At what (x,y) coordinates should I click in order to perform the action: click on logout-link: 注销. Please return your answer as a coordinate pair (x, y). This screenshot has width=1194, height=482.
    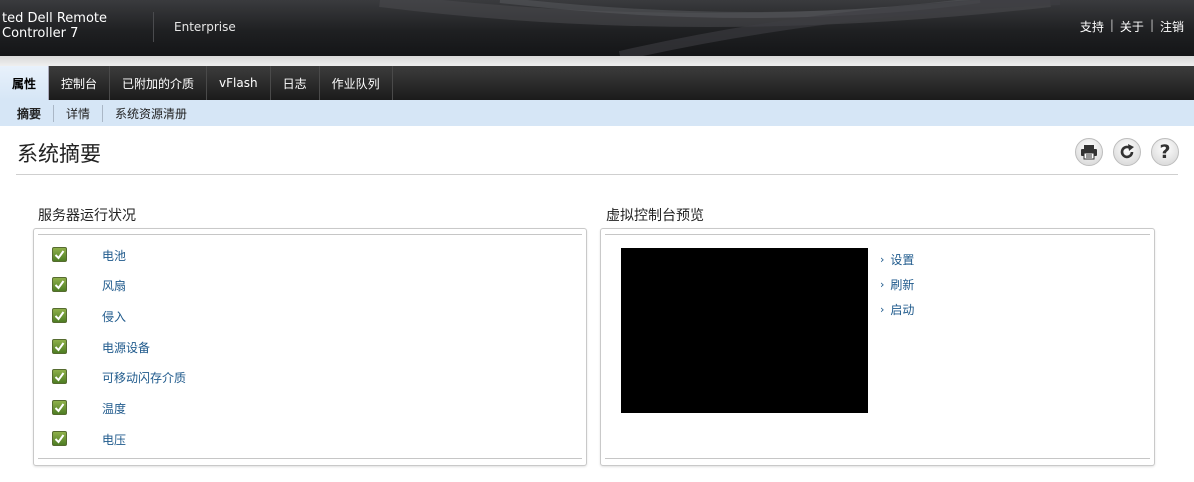
    Looking at the image, I should click on (1172, 26).